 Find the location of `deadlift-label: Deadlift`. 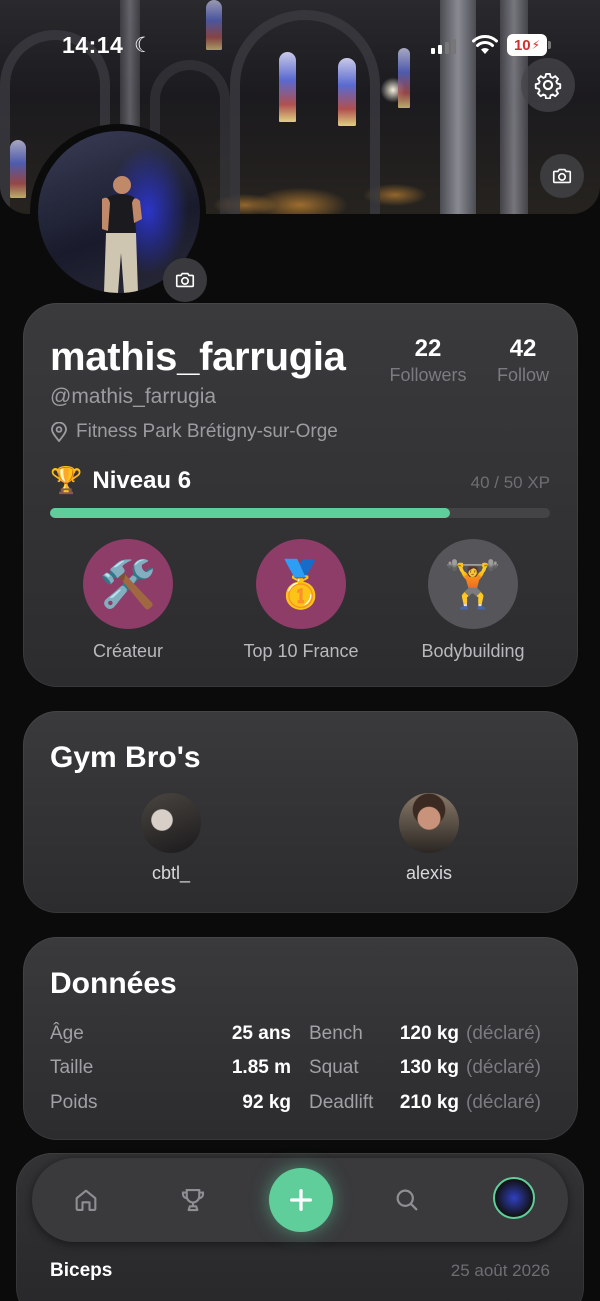

deadlift-label: Deadlift is located at coordinates (341, 1102).